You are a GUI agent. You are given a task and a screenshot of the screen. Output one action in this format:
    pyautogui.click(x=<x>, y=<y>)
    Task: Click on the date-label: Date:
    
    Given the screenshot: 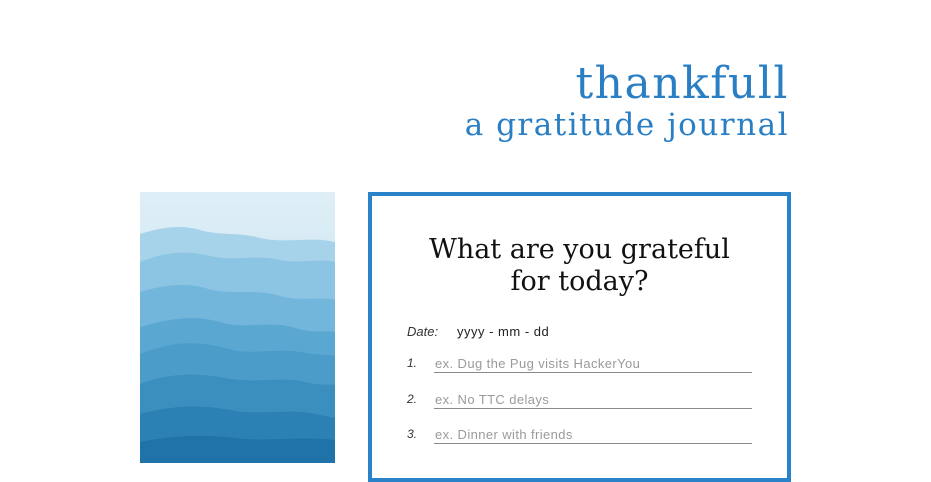 What is the action you would take?
    pyautogui.click(x=423, y=331)
    